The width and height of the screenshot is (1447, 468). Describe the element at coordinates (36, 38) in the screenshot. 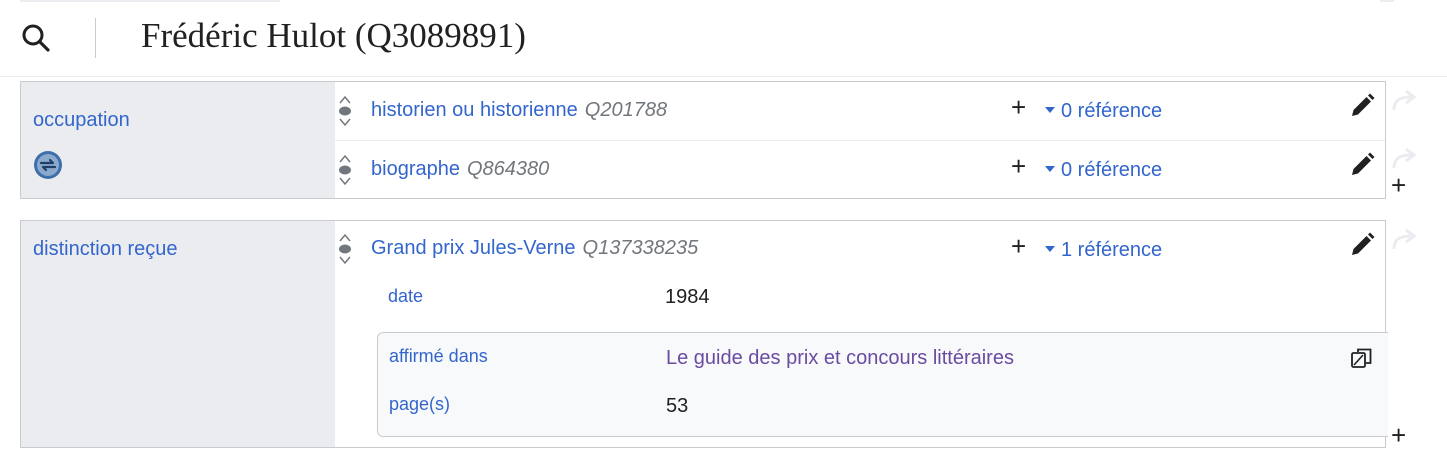

I see `search-icon` at that location.